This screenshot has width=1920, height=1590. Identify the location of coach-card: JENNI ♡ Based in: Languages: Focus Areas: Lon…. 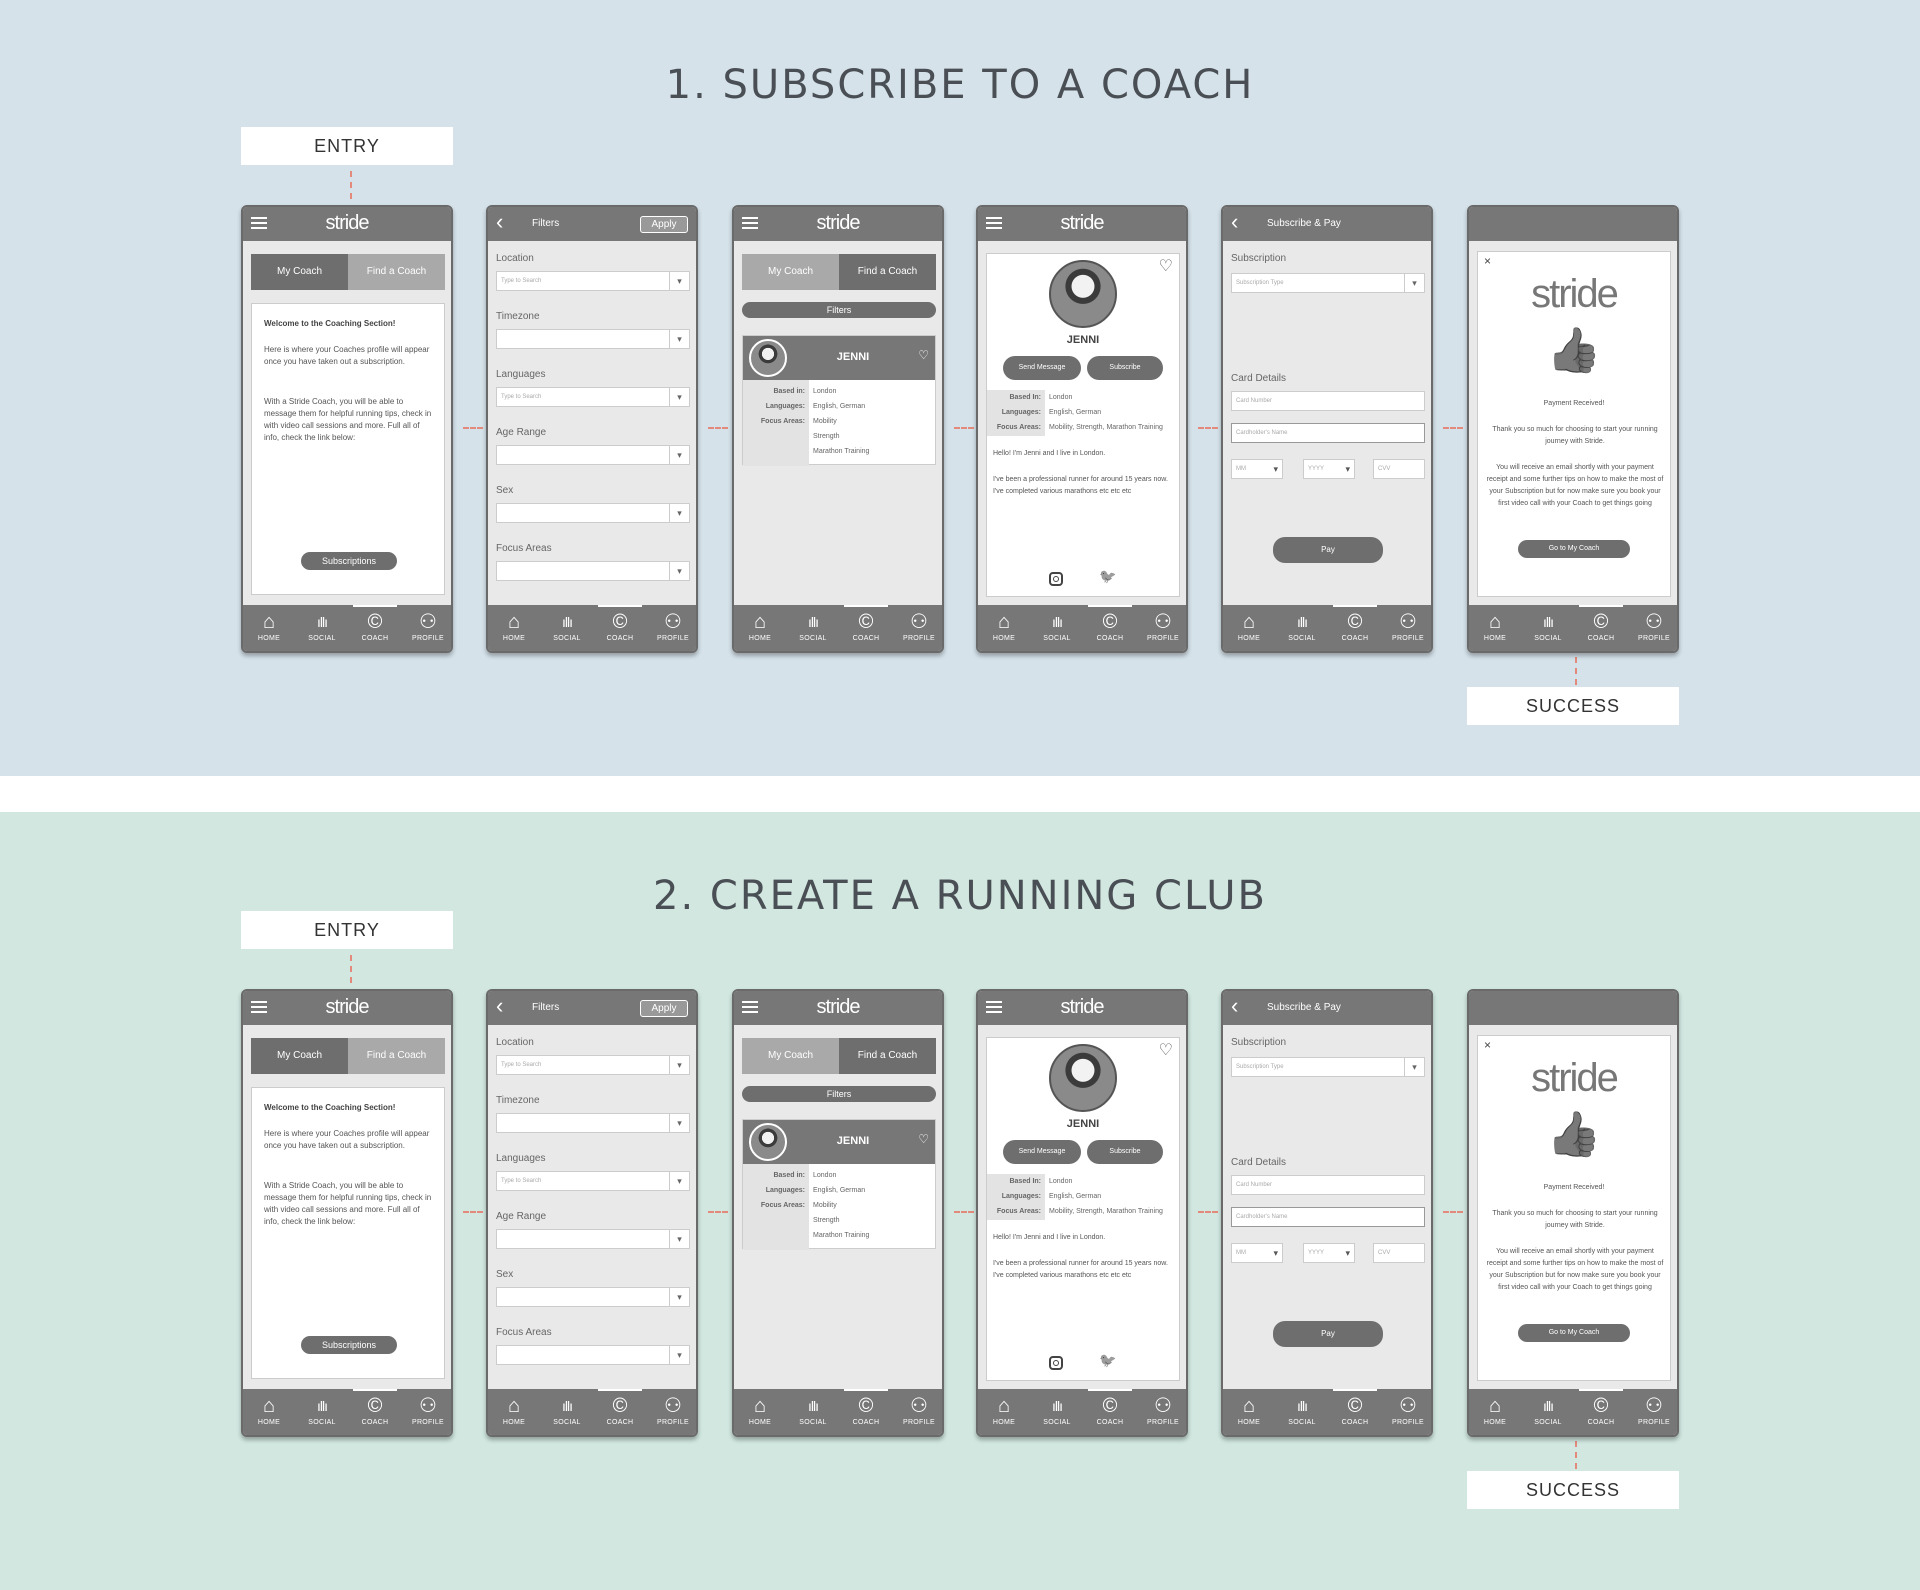
(839, 400).